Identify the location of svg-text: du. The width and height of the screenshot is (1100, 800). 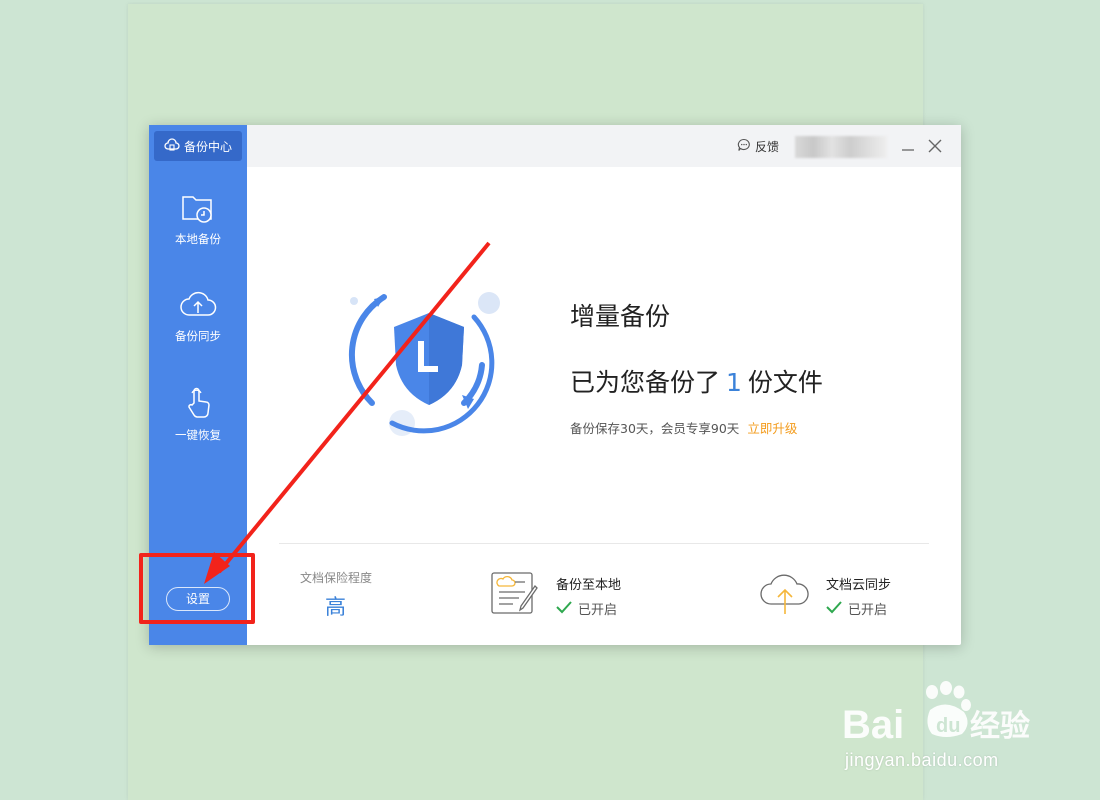
(948, 726).